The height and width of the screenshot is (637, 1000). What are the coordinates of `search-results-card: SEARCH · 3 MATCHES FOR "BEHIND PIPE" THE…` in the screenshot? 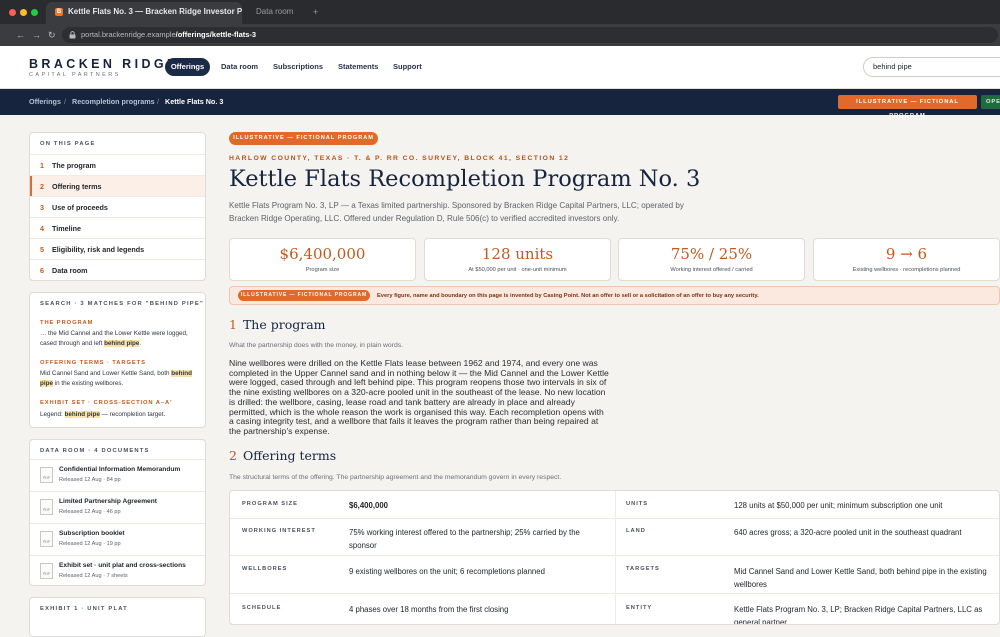 It's located at (117, 360).